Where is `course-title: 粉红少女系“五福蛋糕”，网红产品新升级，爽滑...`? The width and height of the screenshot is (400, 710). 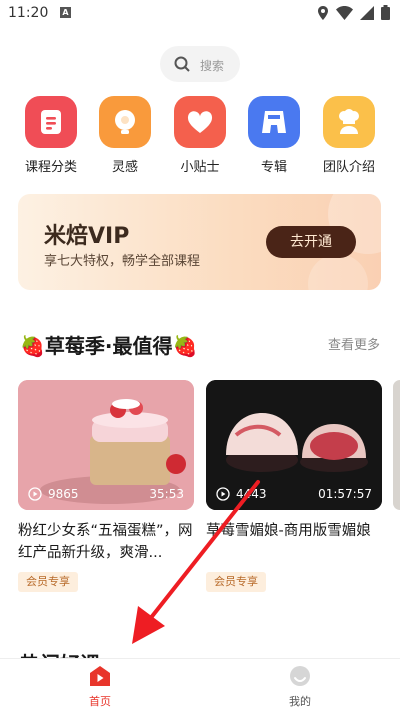 course-title: 粉红少女系“五福蛋糕”，网红产品新升级，爽滑... is located at coordinates (105, 542).